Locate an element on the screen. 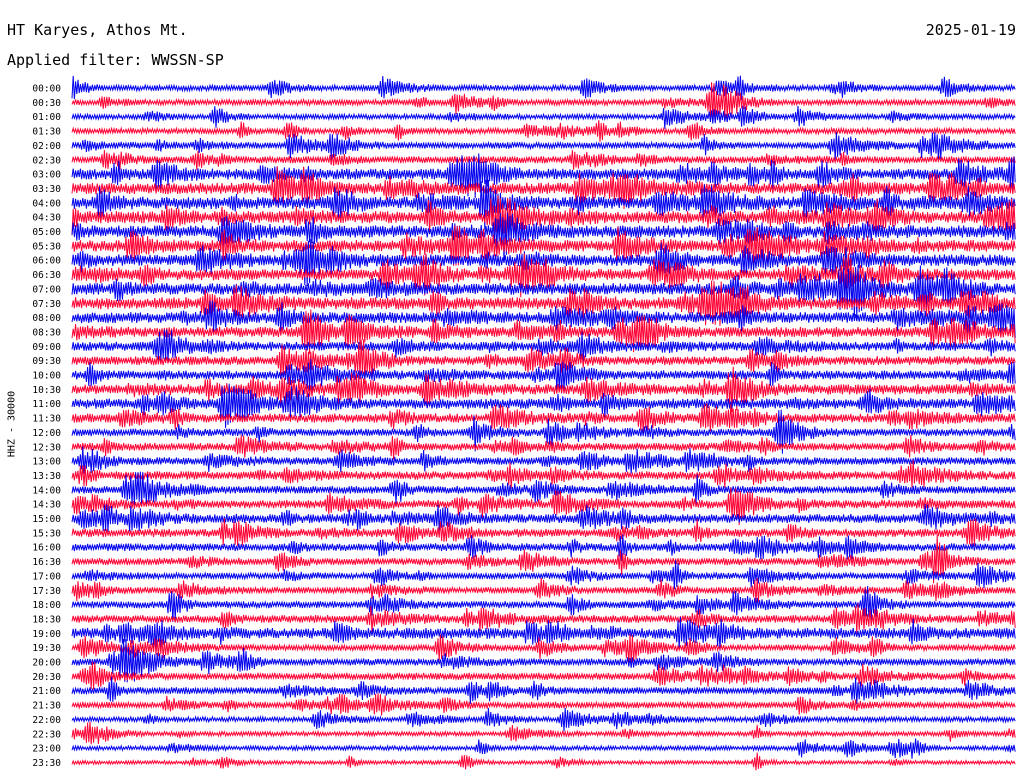 This screenshot has height=780, width=1024. time-tick-label: 00:30 is located at coordinates (46, 103).